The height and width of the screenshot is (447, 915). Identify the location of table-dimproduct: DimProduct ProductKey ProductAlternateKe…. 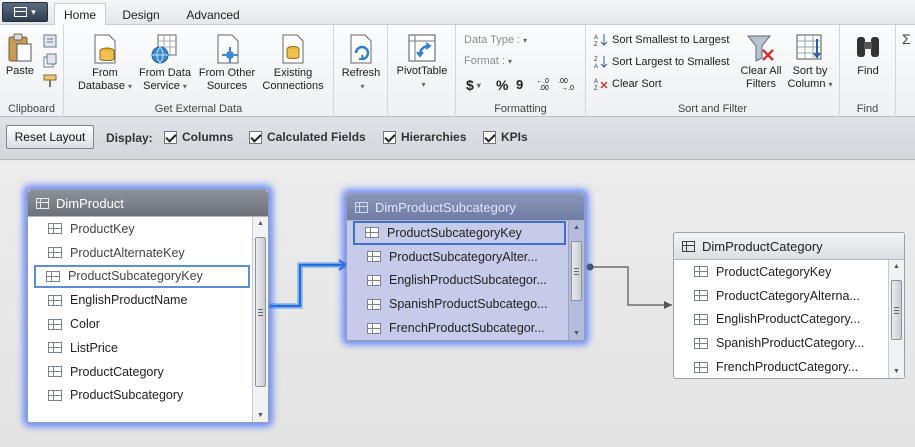
(148, 306).